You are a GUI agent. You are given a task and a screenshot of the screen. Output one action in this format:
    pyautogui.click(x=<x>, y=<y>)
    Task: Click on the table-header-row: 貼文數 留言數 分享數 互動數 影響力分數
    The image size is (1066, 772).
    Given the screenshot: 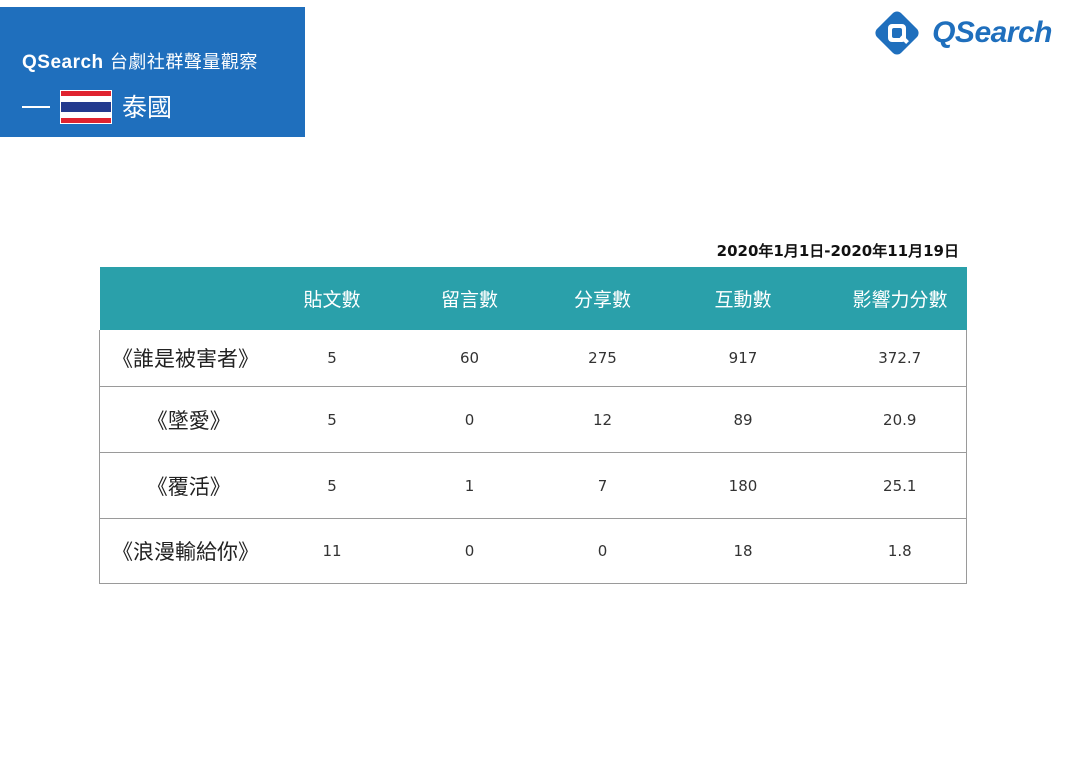 What is the action you would take?
    pyautogui.click(x=533, y=298)
    